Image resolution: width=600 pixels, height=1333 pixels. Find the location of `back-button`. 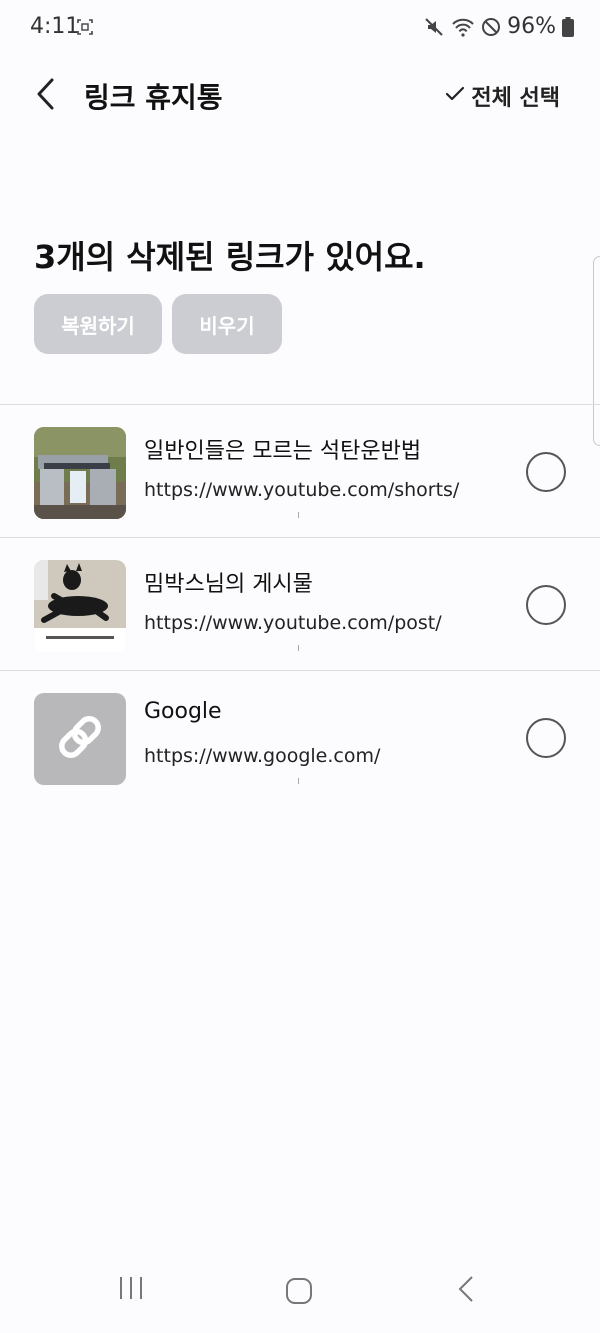

back-button is located at coordinates (46, 96).